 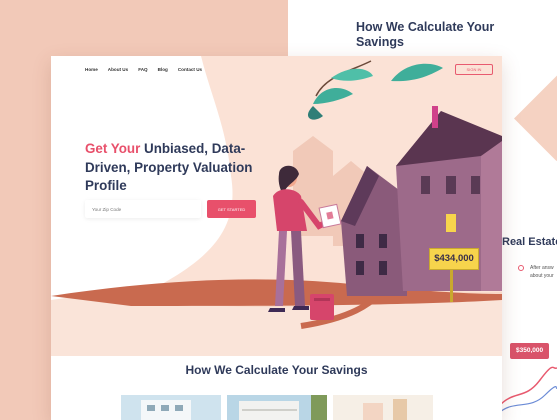 I want to click on nav-item-about-us: About Us, so click(x=118, y=69).